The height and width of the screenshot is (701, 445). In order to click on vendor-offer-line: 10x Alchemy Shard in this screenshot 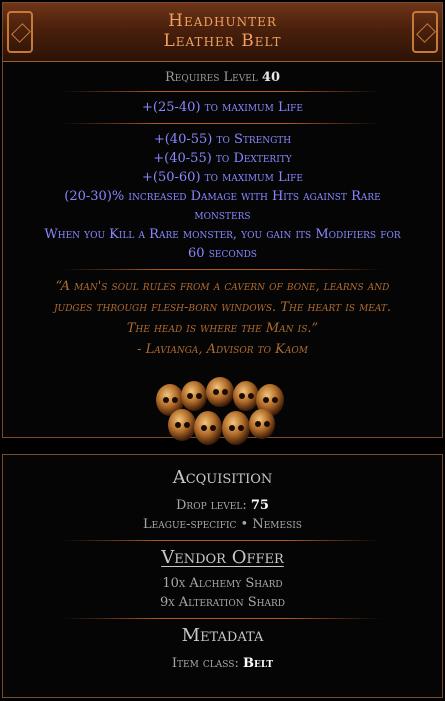, I will do `click(222, 583)`.